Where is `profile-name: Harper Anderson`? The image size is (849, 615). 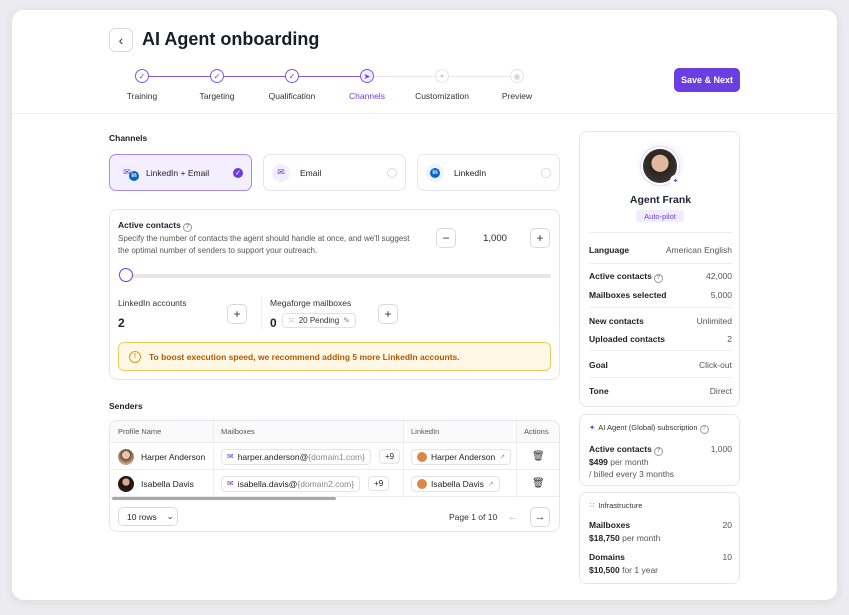 profile-name: Harper Anderson is located at coordinates (173, 456).